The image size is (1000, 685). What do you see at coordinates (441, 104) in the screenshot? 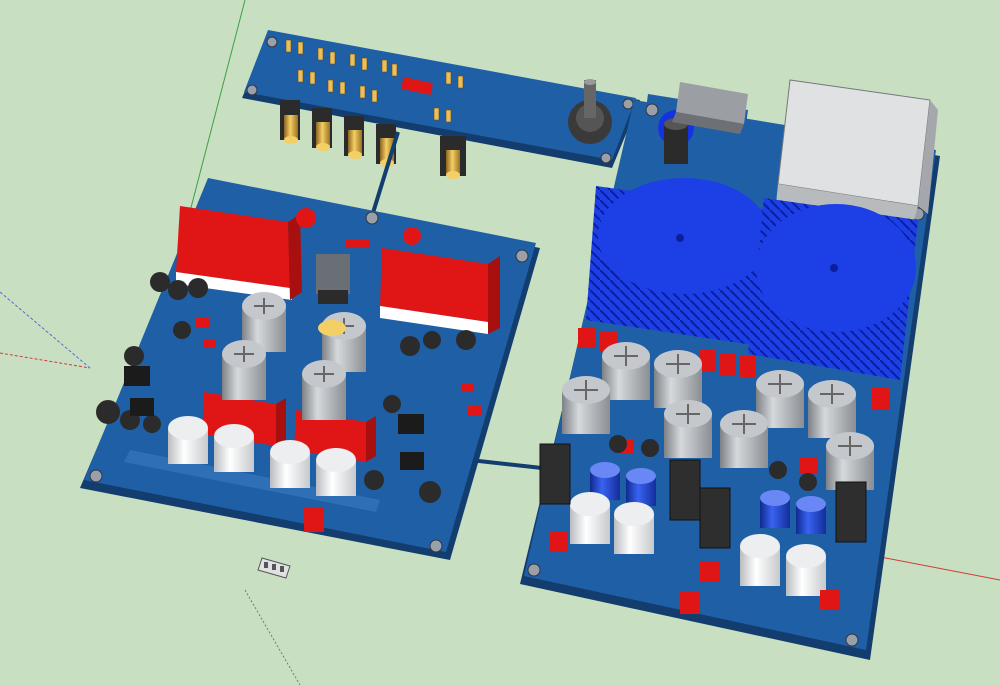
I see `io-board` at bounding box center [441, 104].